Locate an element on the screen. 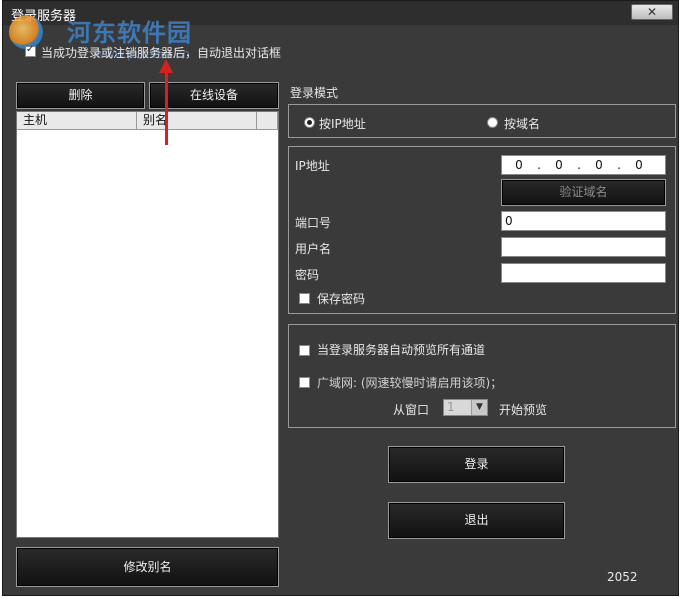 The height and width of the screenshot is (598, 682). rename-alias-button: 修改别名 is located at coordinates (147, 567).